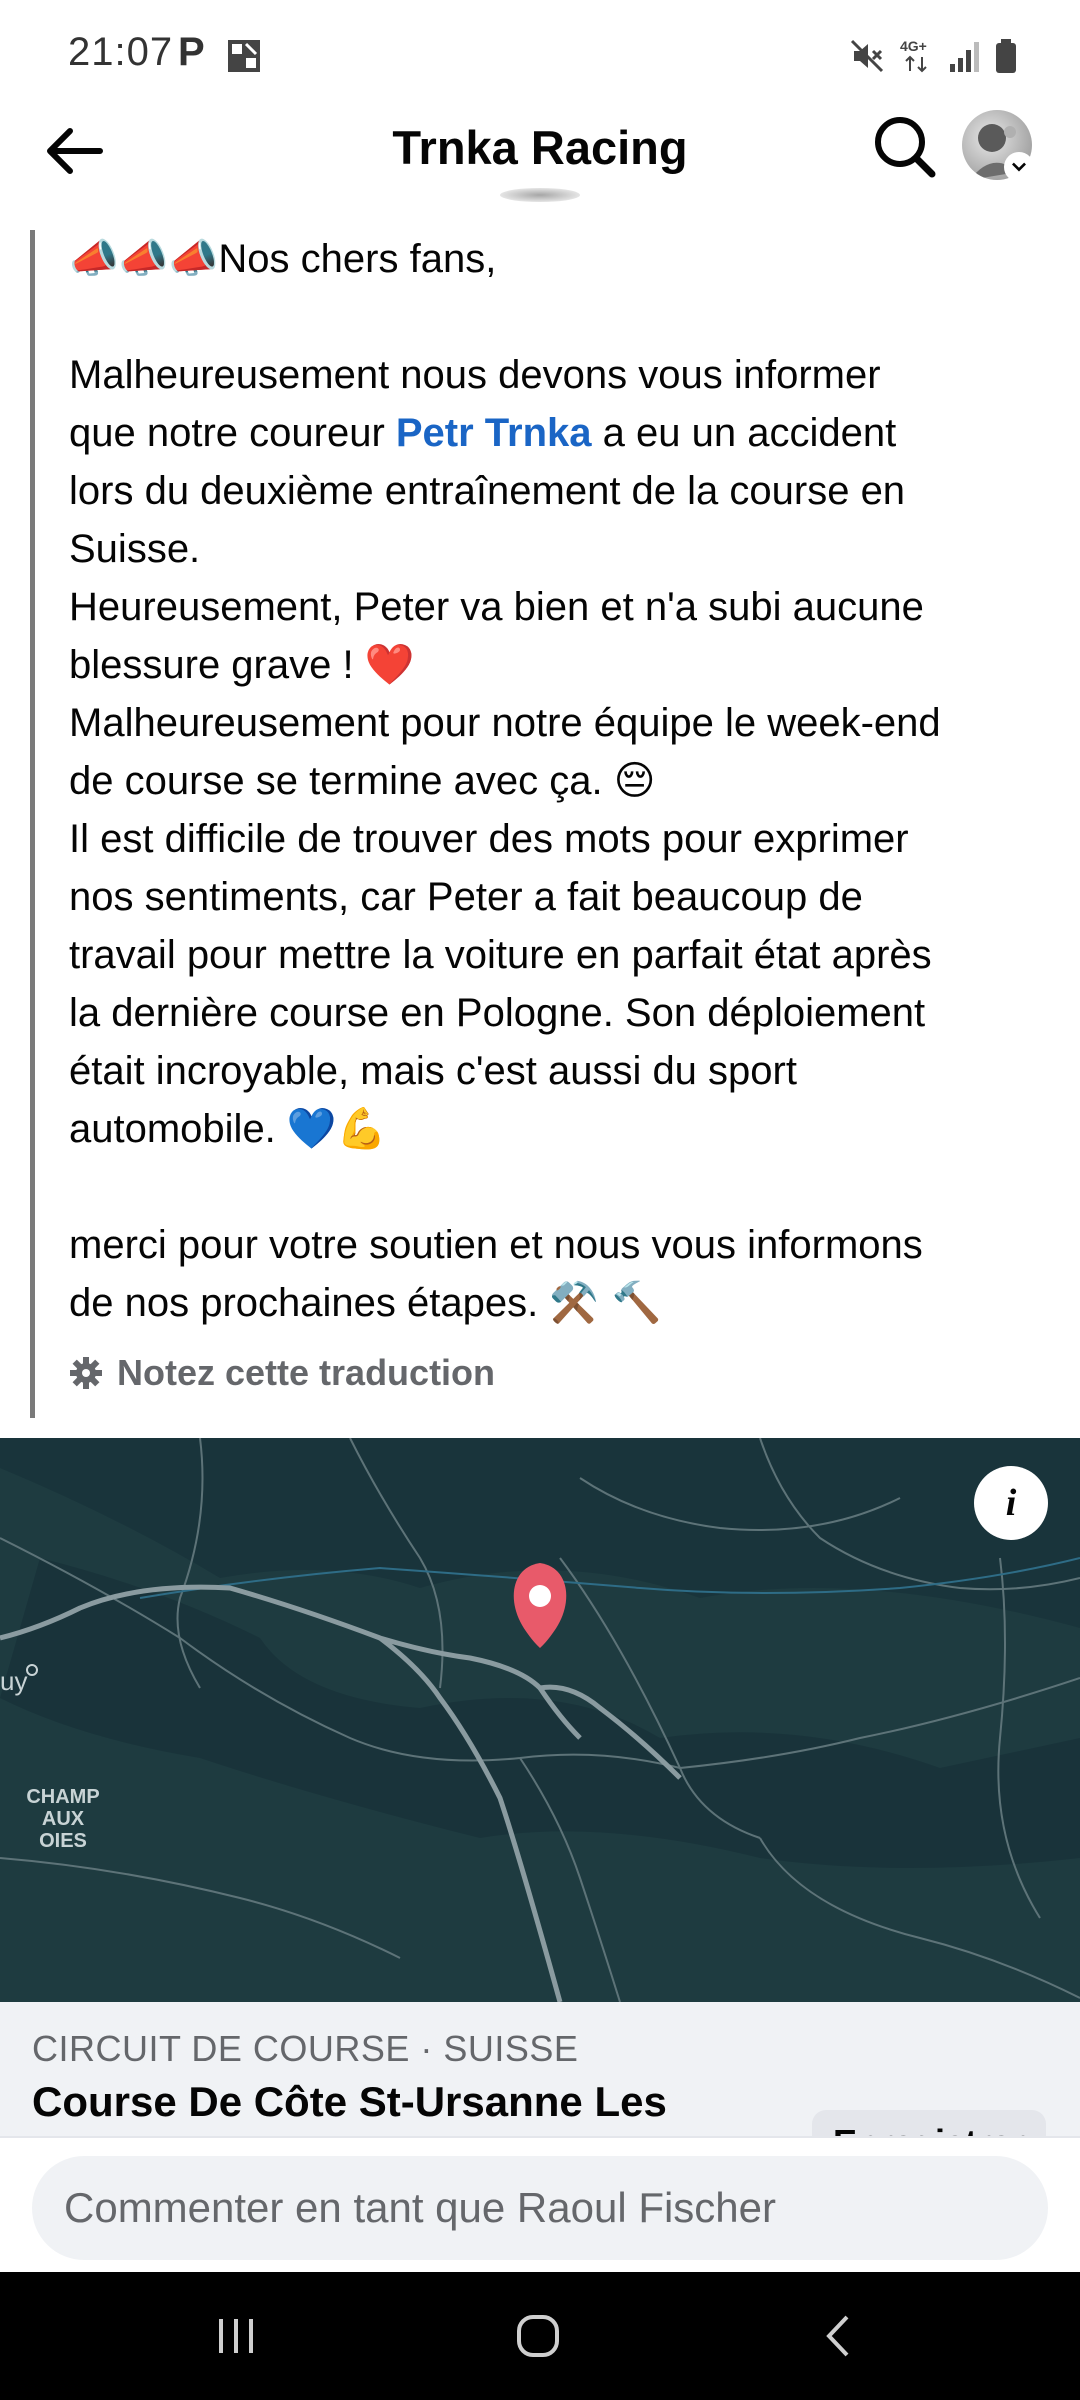 This screenshot has width=1080, height=2400. I want to click on post-line-text: automobile., so click(178, 1129).